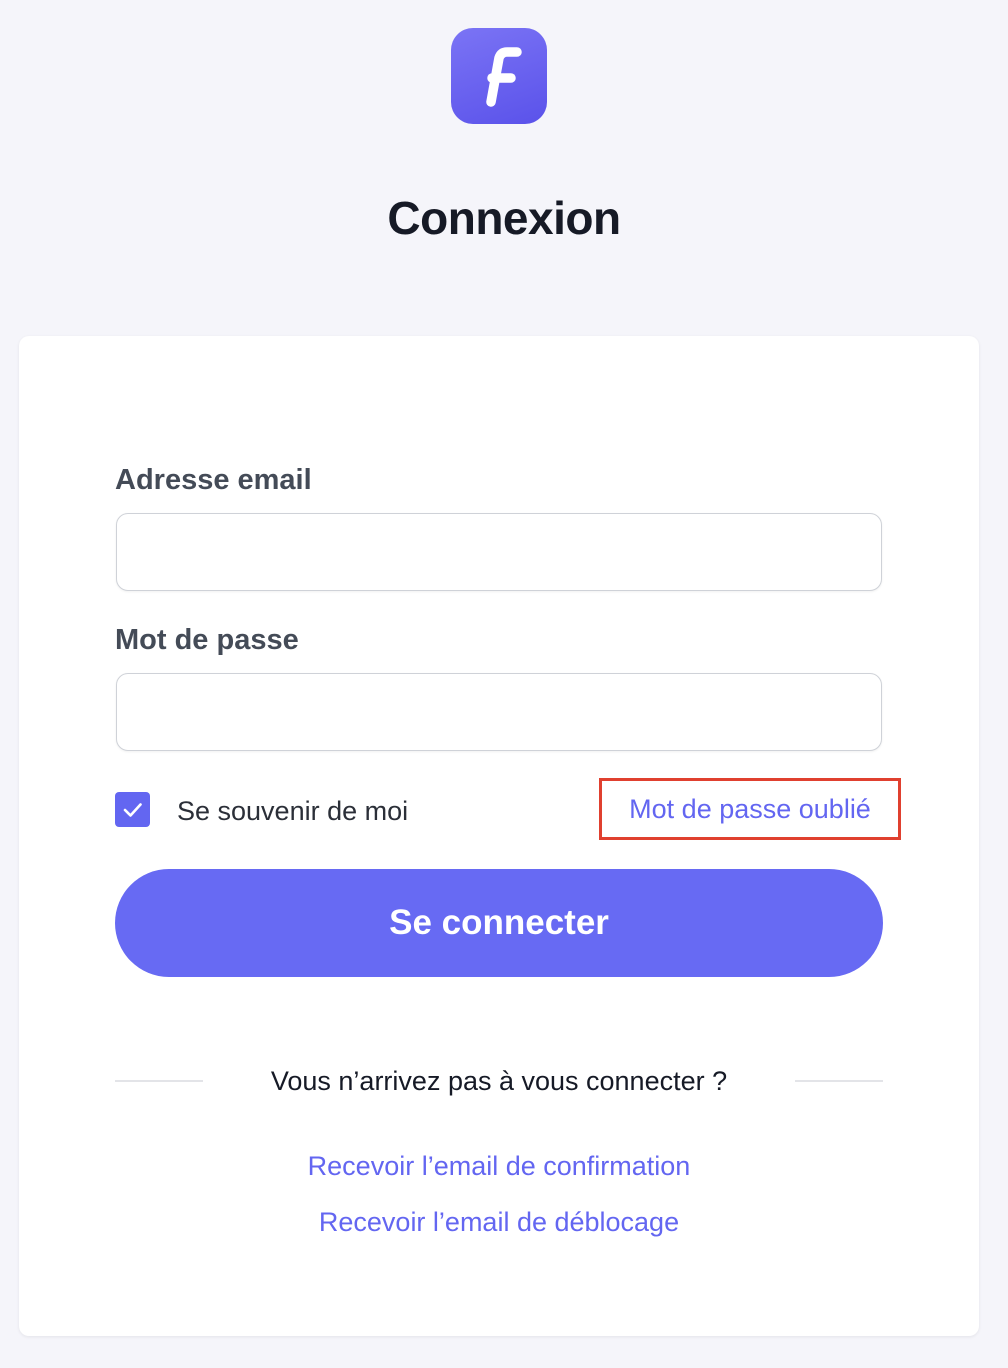 This screenshot has height=1368, width=1008. Describe the element at coordinates (750, 809) in the screenshot. I see `forgot-password-link: Mot de passe oublié` at that location.